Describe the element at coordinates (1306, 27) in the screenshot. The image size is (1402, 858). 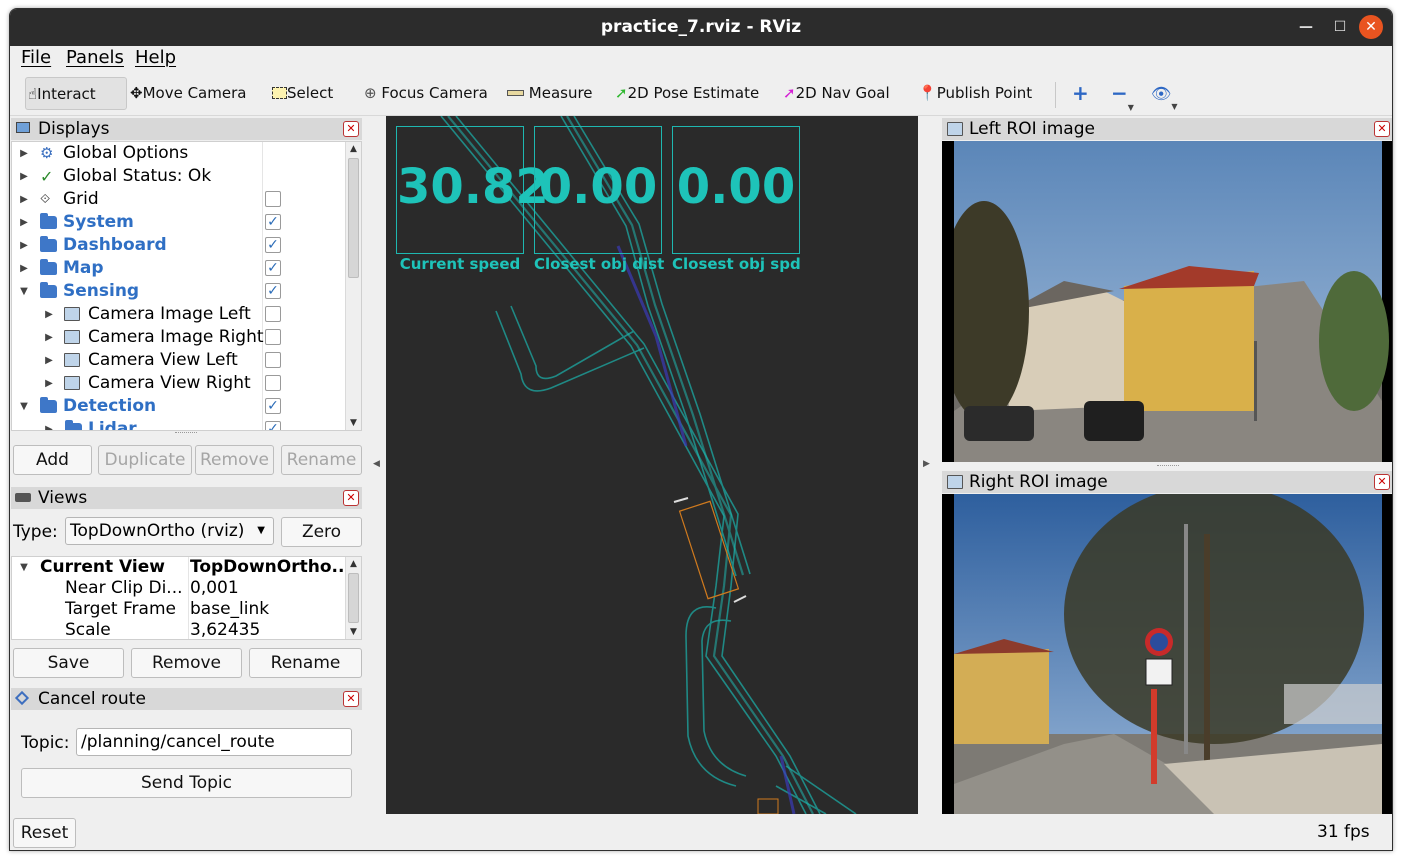
I see `minimize-icon: —` at that location.